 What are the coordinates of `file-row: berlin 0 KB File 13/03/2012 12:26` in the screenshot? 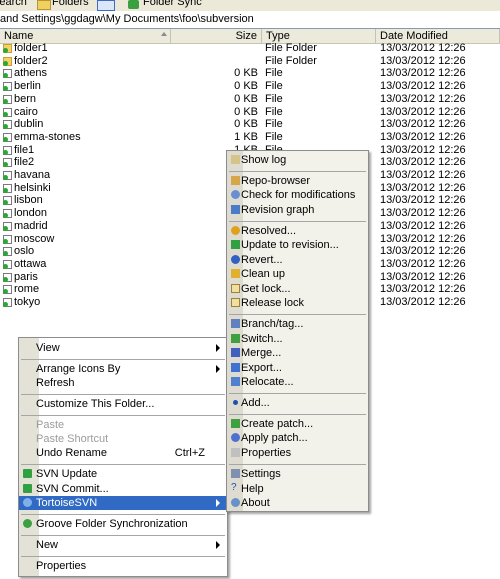 It's located at (250, 86).